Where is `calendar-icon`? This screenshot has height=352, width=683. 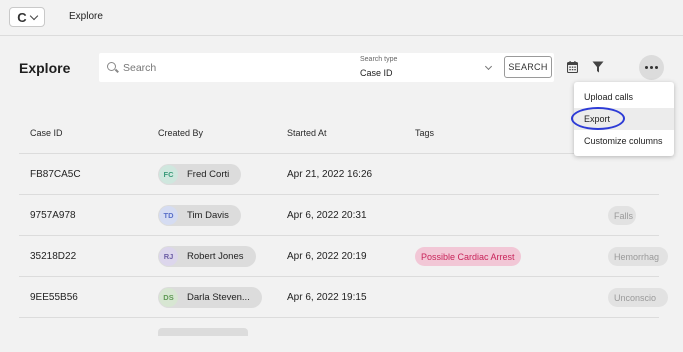
calendar-icon is located at coordinates (572, 67).